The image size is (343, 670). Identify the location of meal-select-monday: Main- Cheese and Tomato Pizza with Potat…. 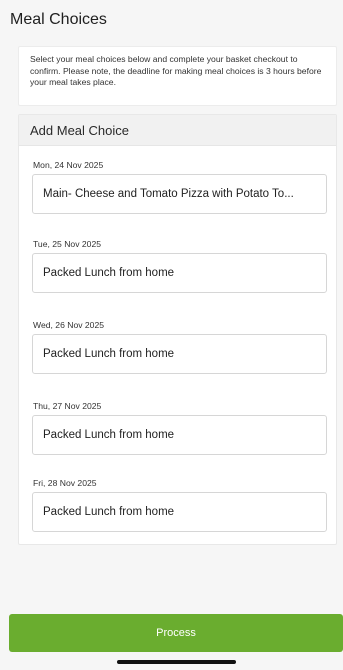
(179, 194).